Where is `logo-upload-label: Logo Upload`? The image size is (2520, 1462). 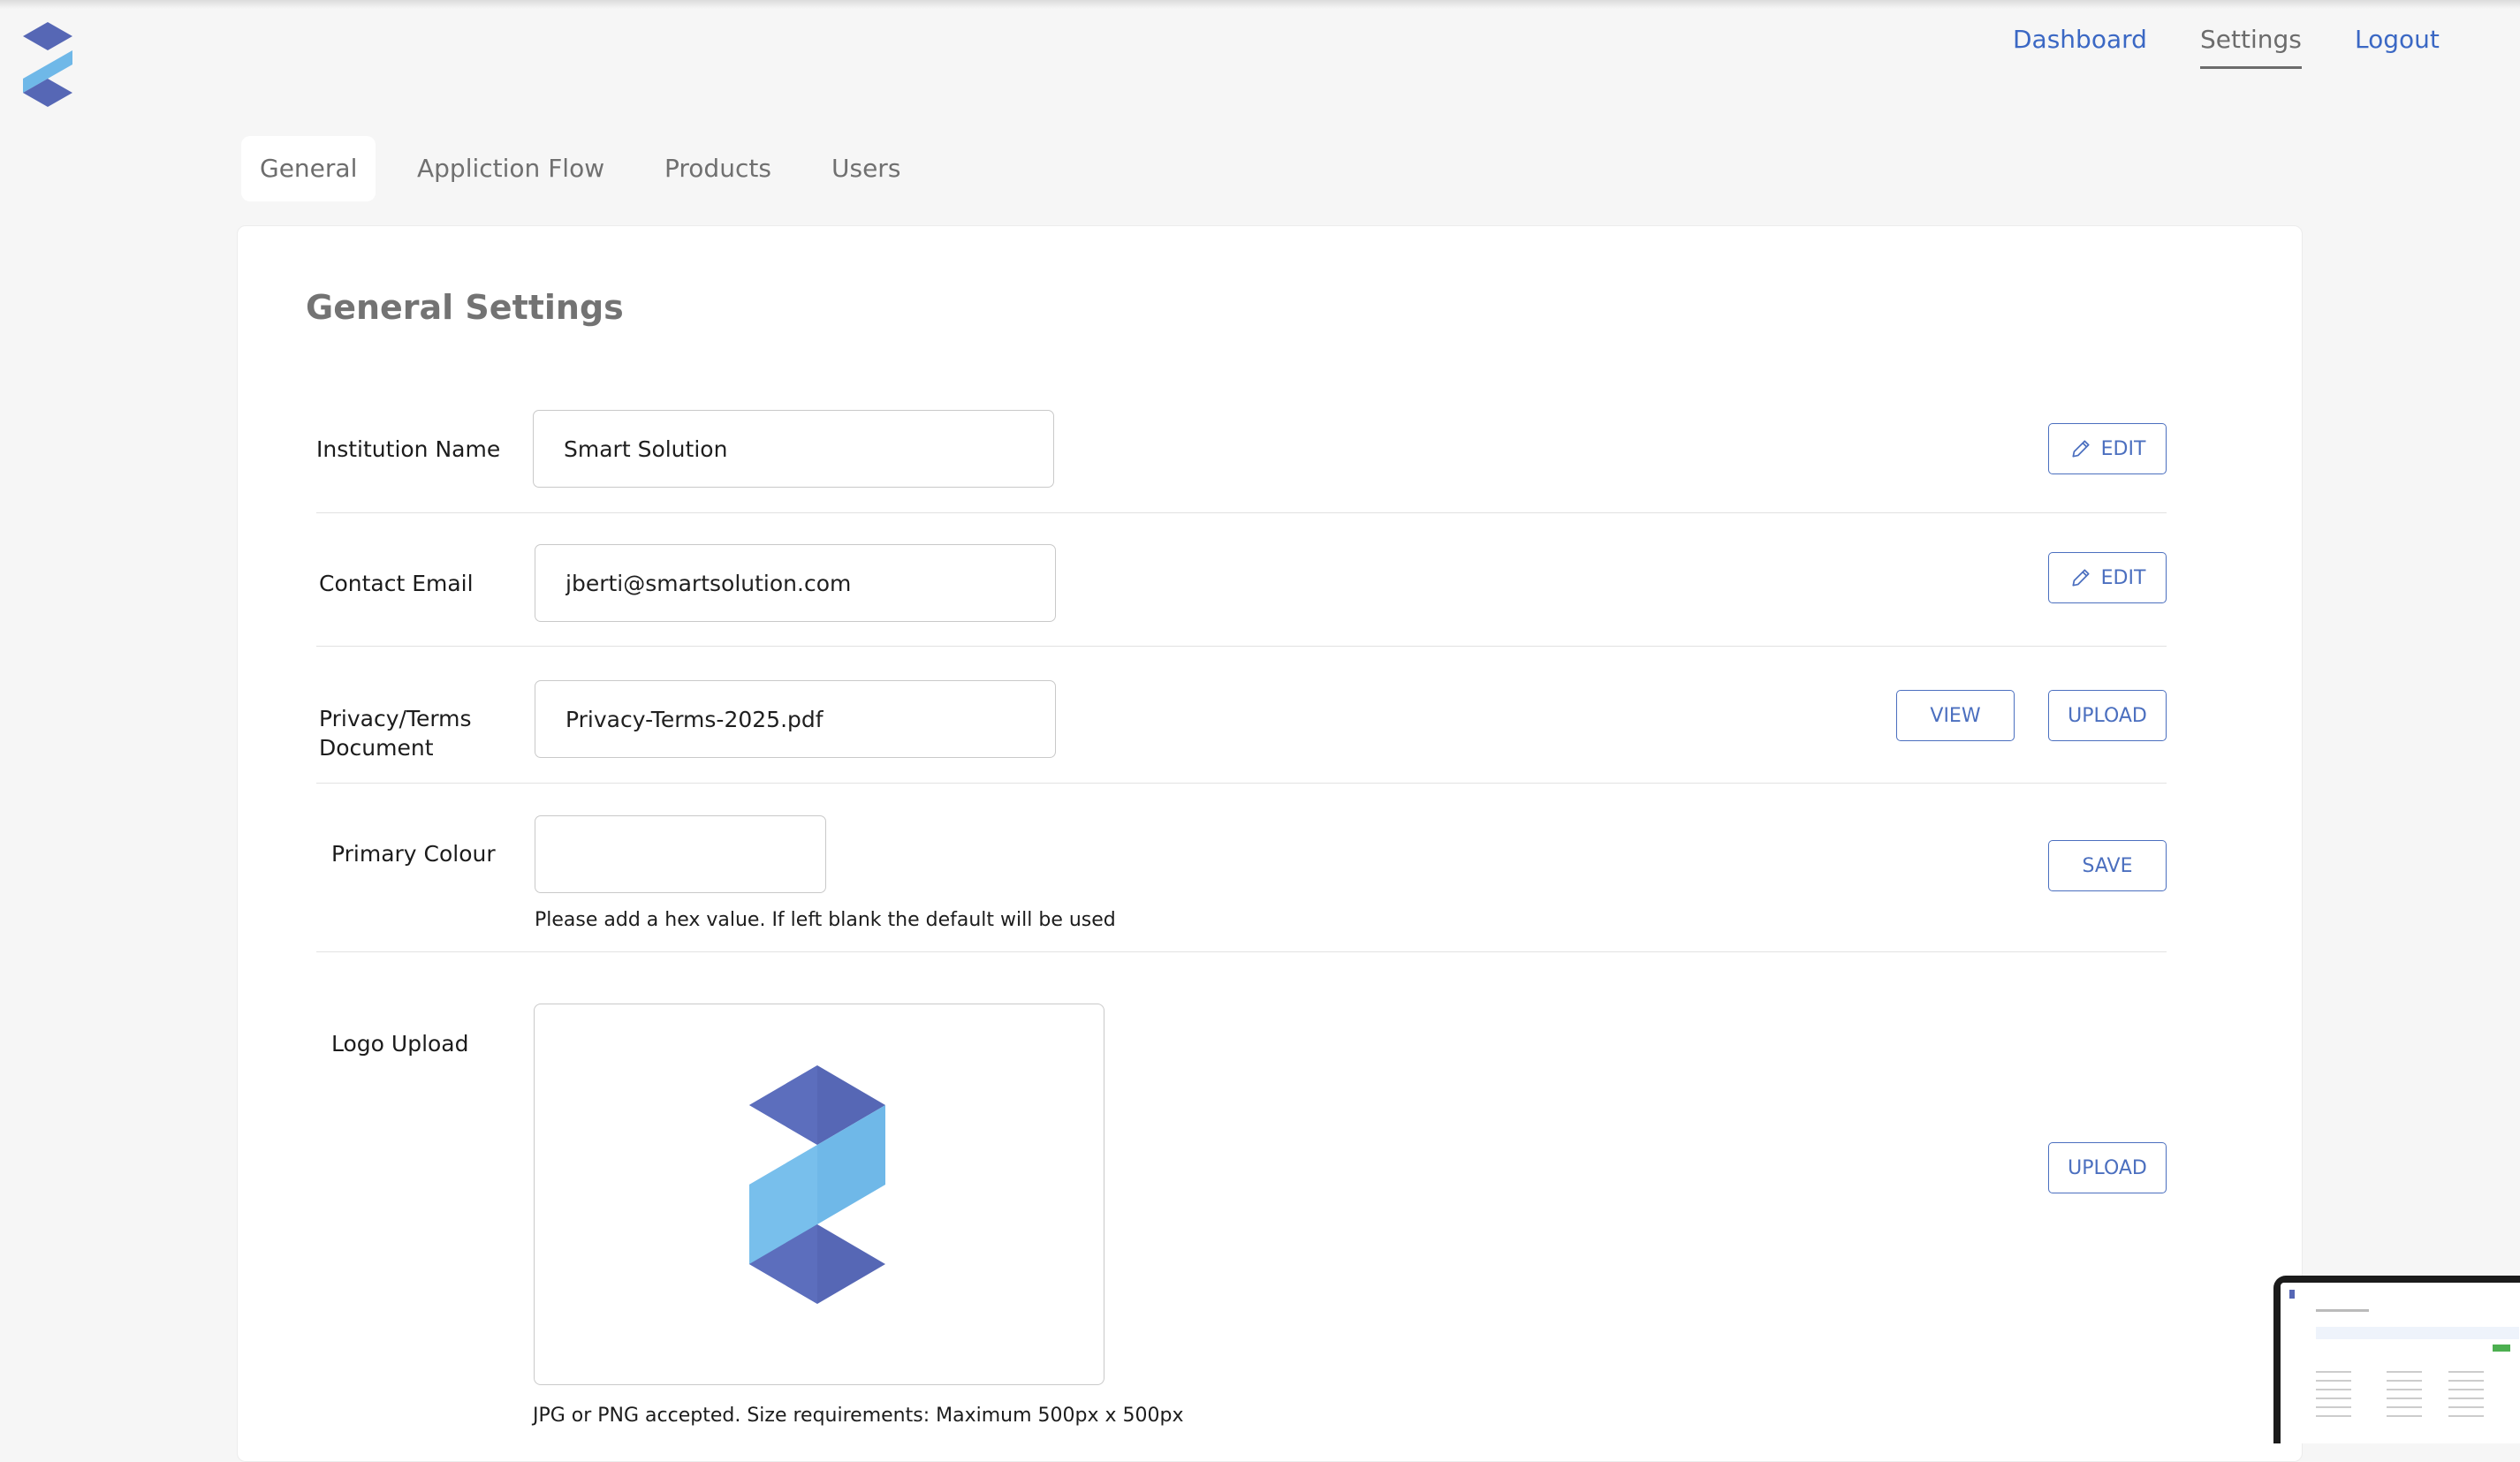
logo-upload-label: Logo Upload is located at coordinates (400, 1044).